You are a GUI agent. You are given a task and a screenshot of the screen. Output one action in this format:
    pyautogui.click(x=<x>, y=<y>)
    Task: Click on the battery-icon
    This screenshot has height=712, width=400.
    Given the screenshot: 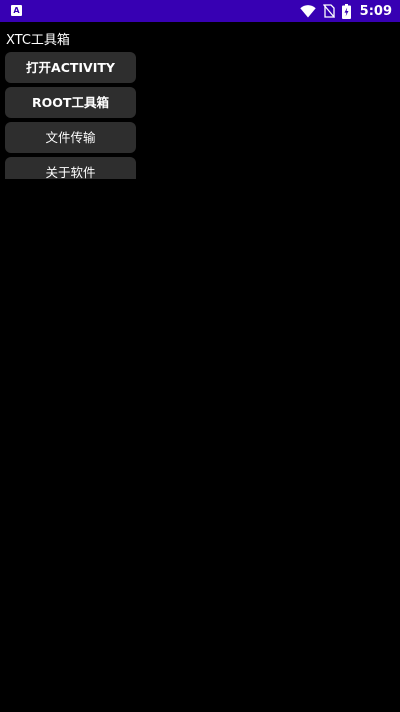 What is the action you would take?
    pyautogui.click(x=346, y=11)
    